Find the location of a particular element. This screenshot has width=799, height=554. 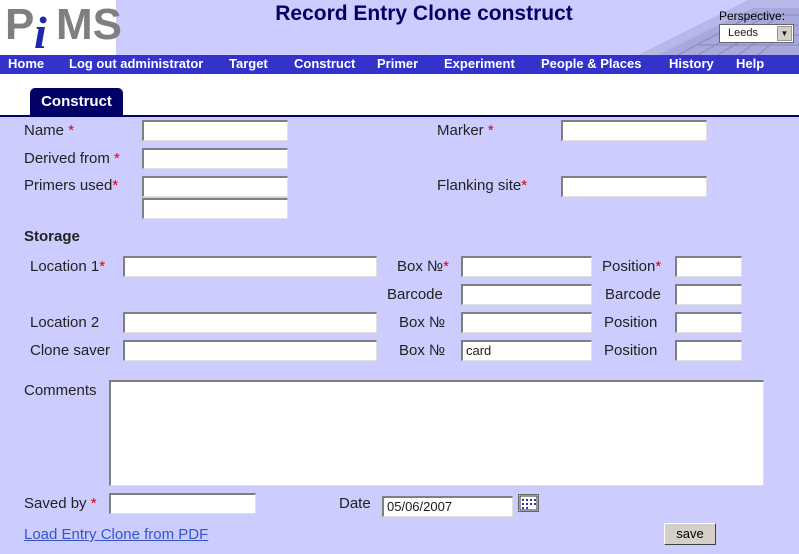

position-1-label: Position* is located at coordinates (632, 266).